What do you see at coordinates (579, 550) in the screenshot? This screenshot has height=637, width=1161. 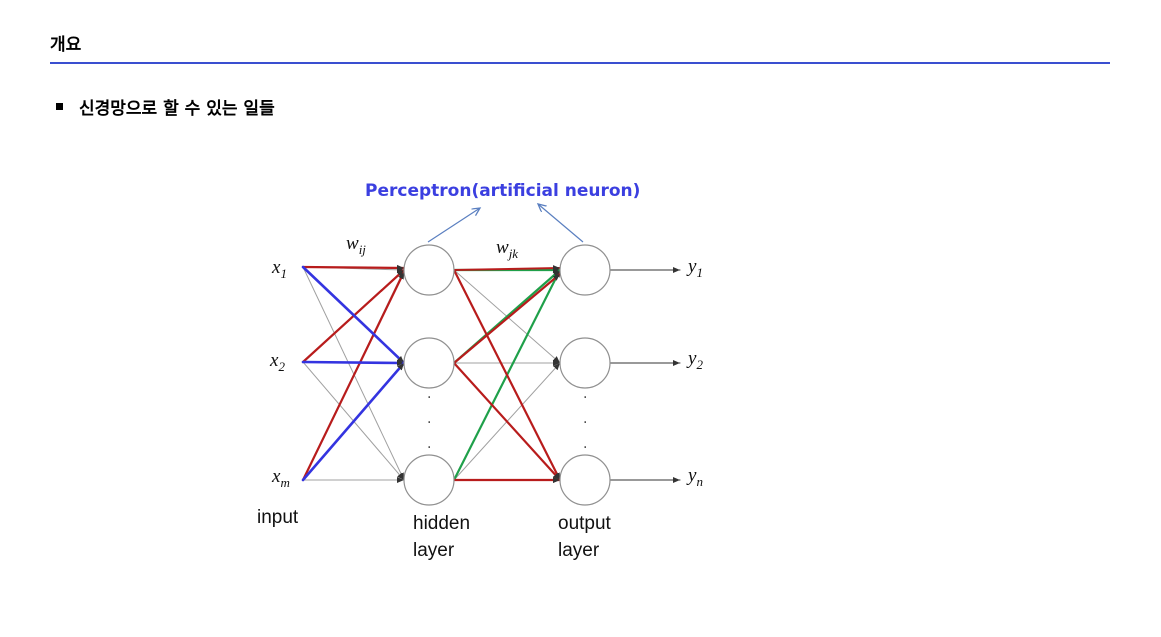 I see `output-layer-label-line2: layer` at bounding box center [579, 550].